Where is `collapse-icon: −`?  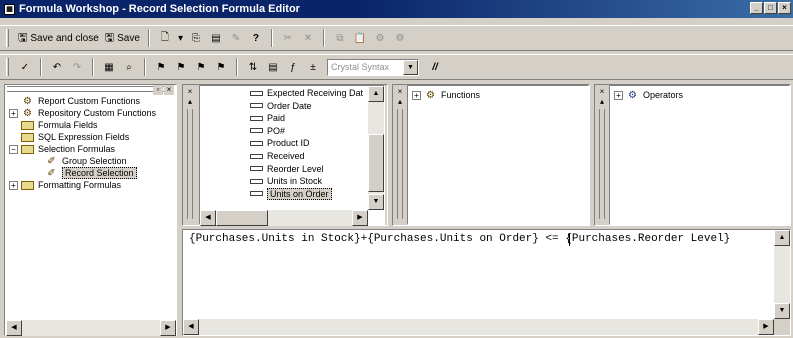 collapse-icon: − is located at coordinates (13, 149).